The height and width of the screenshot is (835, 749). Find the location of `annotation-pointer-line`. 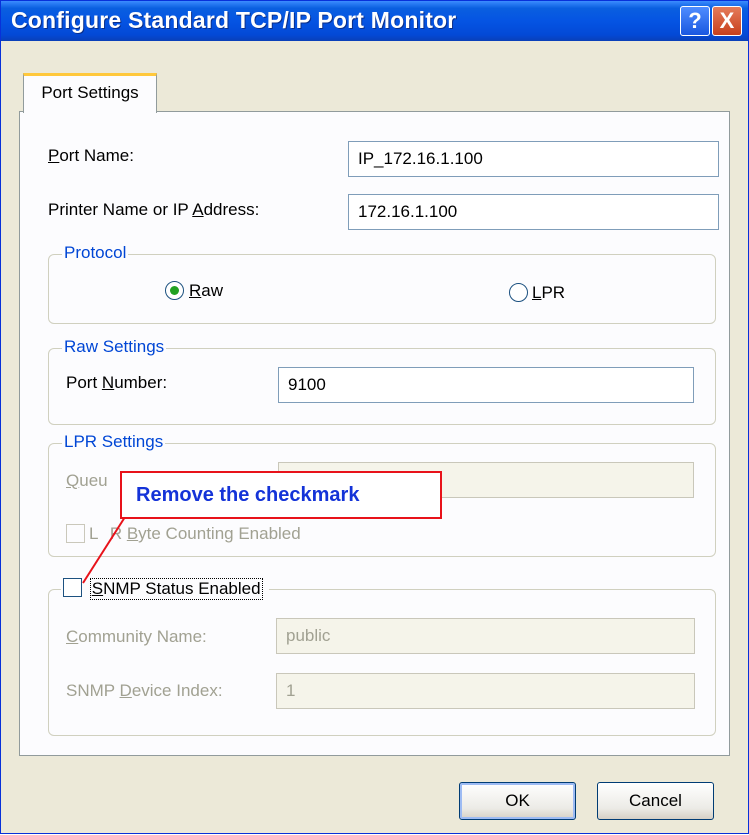

annotation-pointer-line is located at coordinates (104, 550).